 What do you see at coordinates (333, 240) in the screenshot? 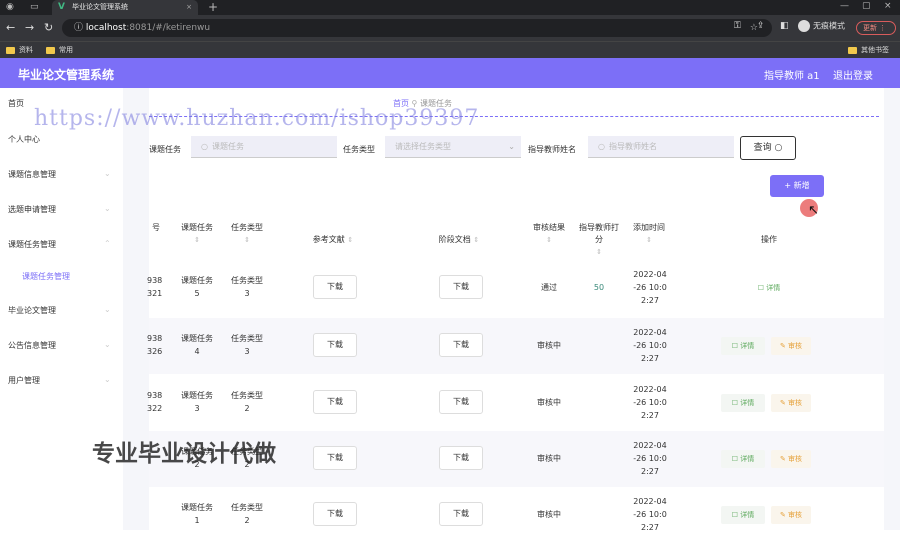
I see `col-header-ref: 参考文献 ⇕` at bounding box center [333, 240].